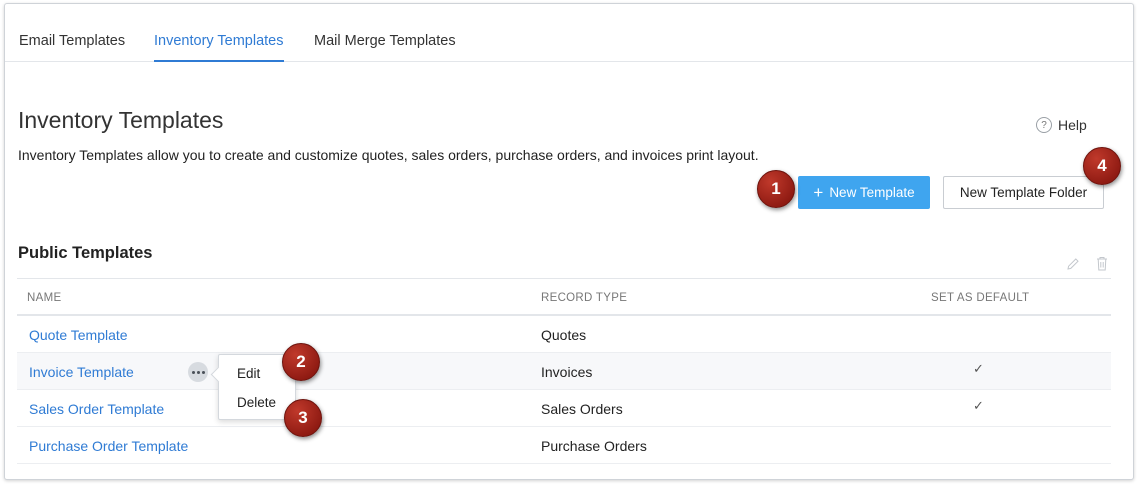 The image size is (1138, 484). Describe the element at coordinates (78, 335) in the screenshot. I see `template-name-link: Quote Template` at that location.